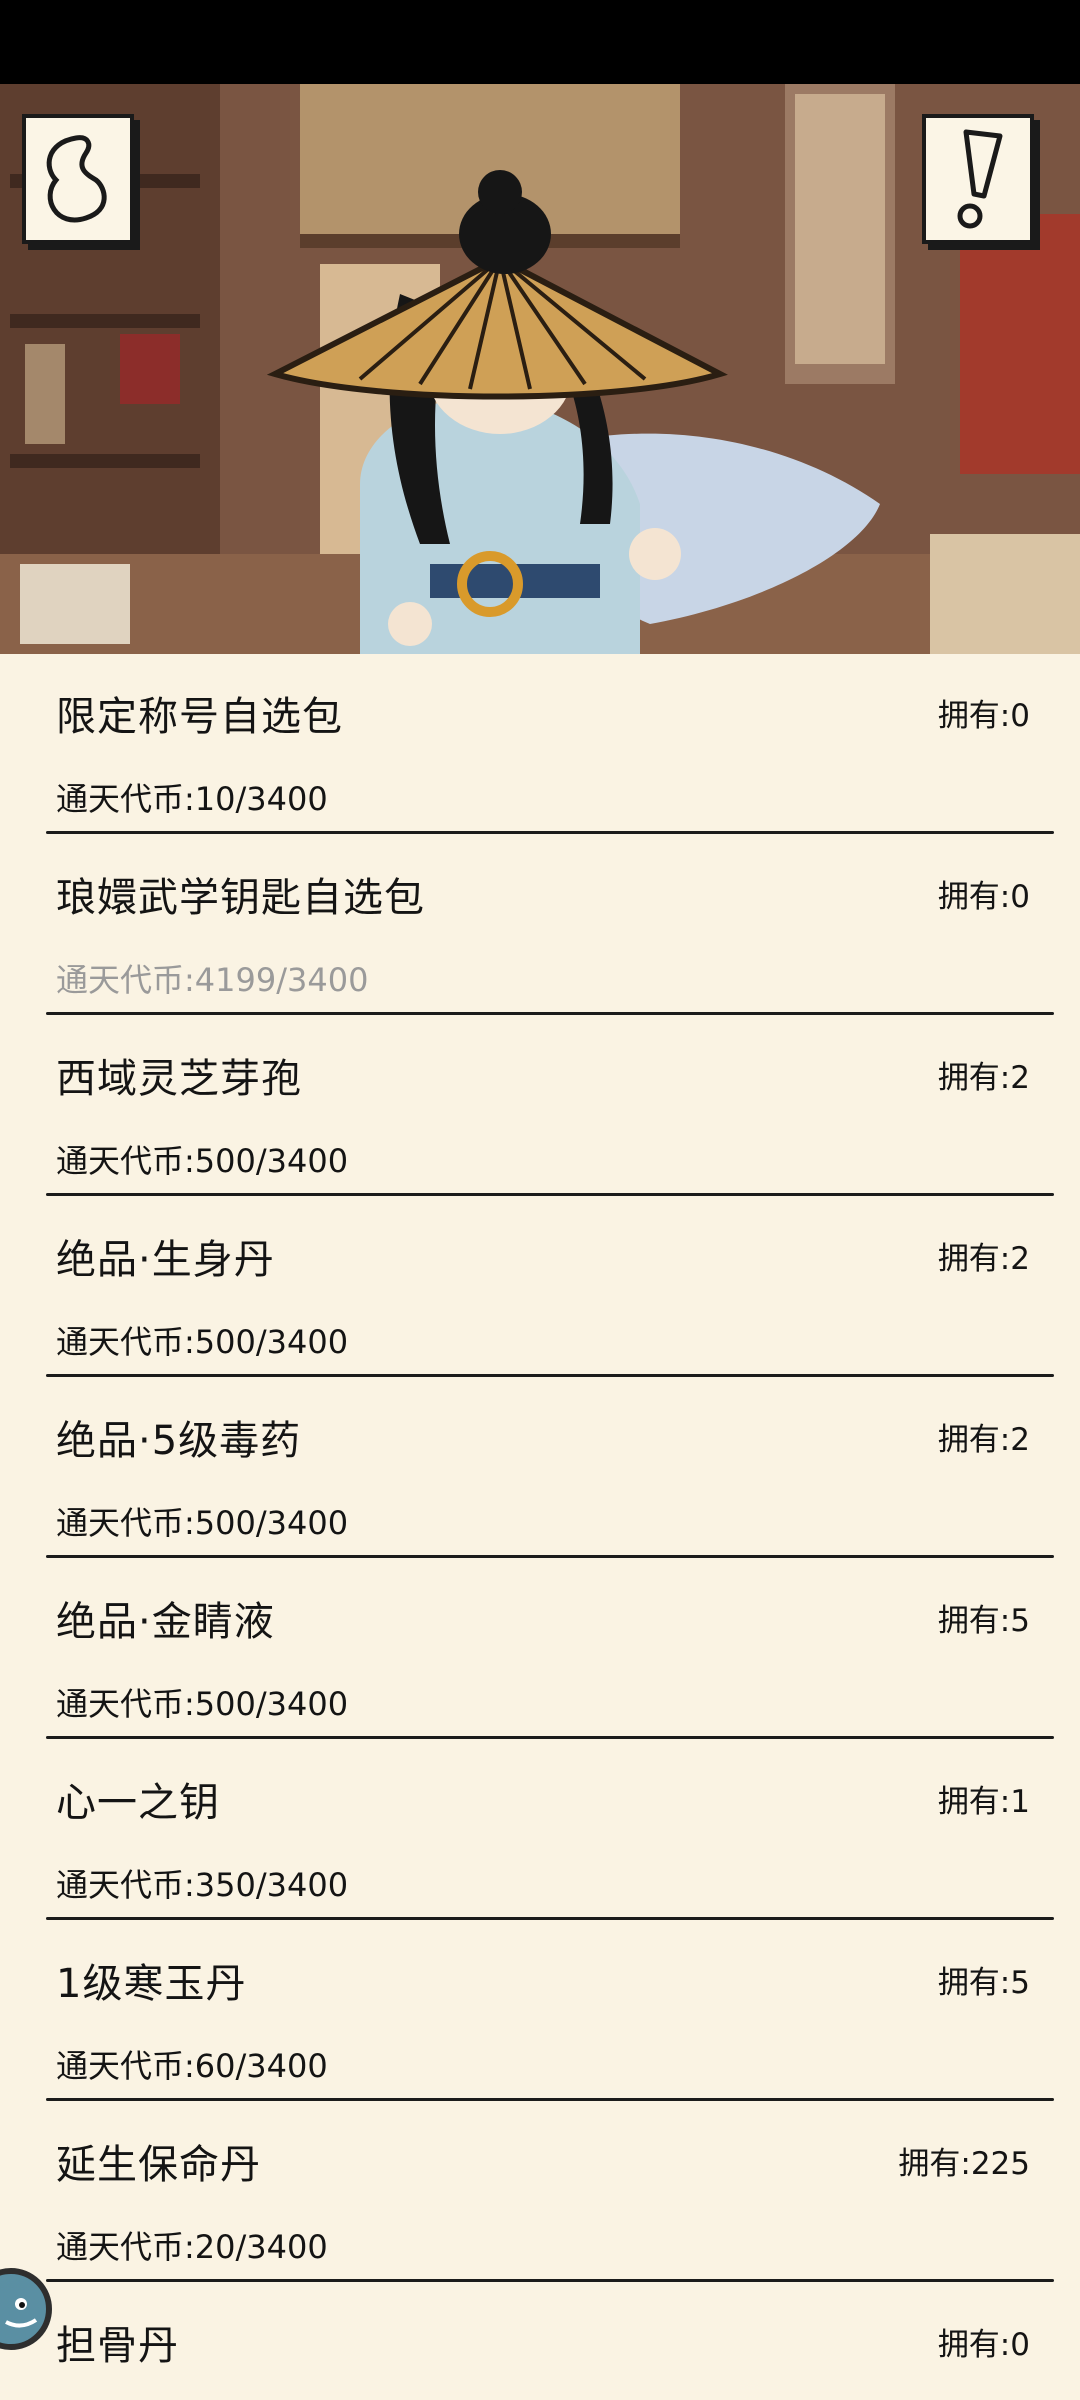  What do you see at coordinates (192, 2066) in the screenshot?
I see `item-cost: 通天代币:60/3400` at bounding box center [192, 2066].